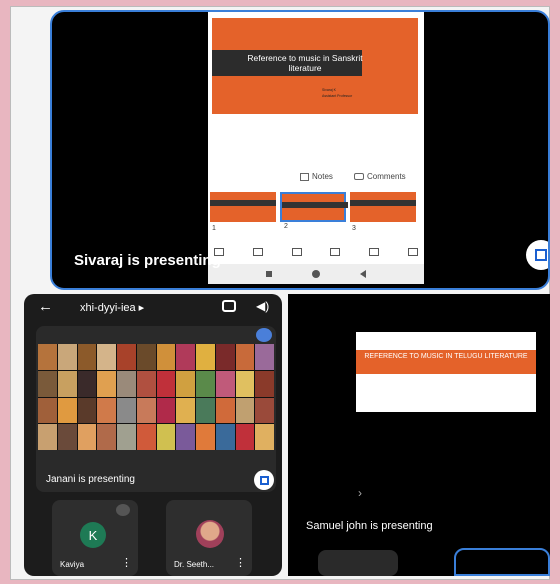 Image resolution: width=560 pixels, height=584 pixels. I want to click on avatar, so click(210, 534).